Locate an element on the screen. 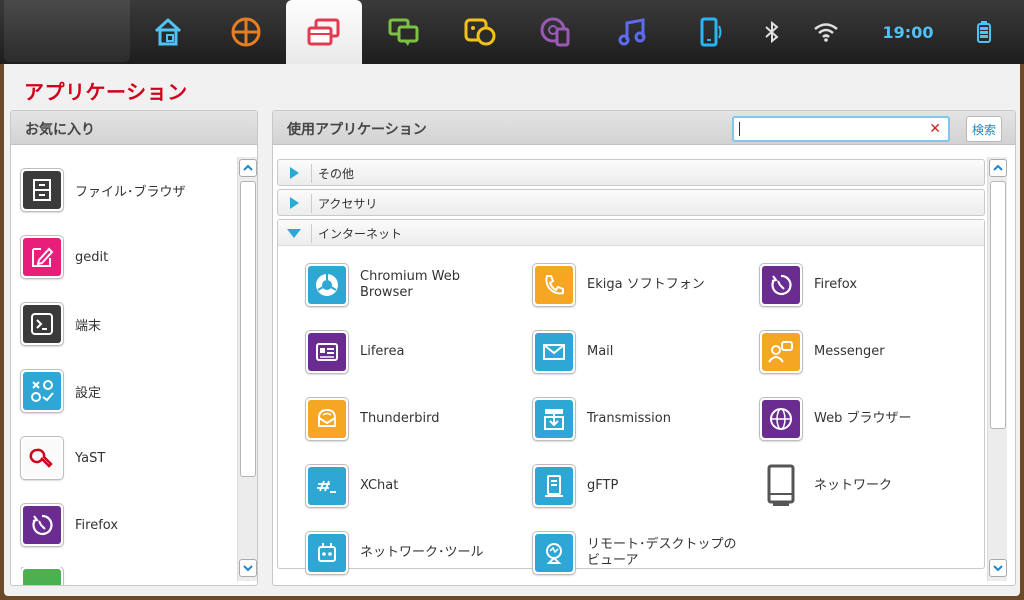  pinwheel-icon is located at coordinates (246, 32).